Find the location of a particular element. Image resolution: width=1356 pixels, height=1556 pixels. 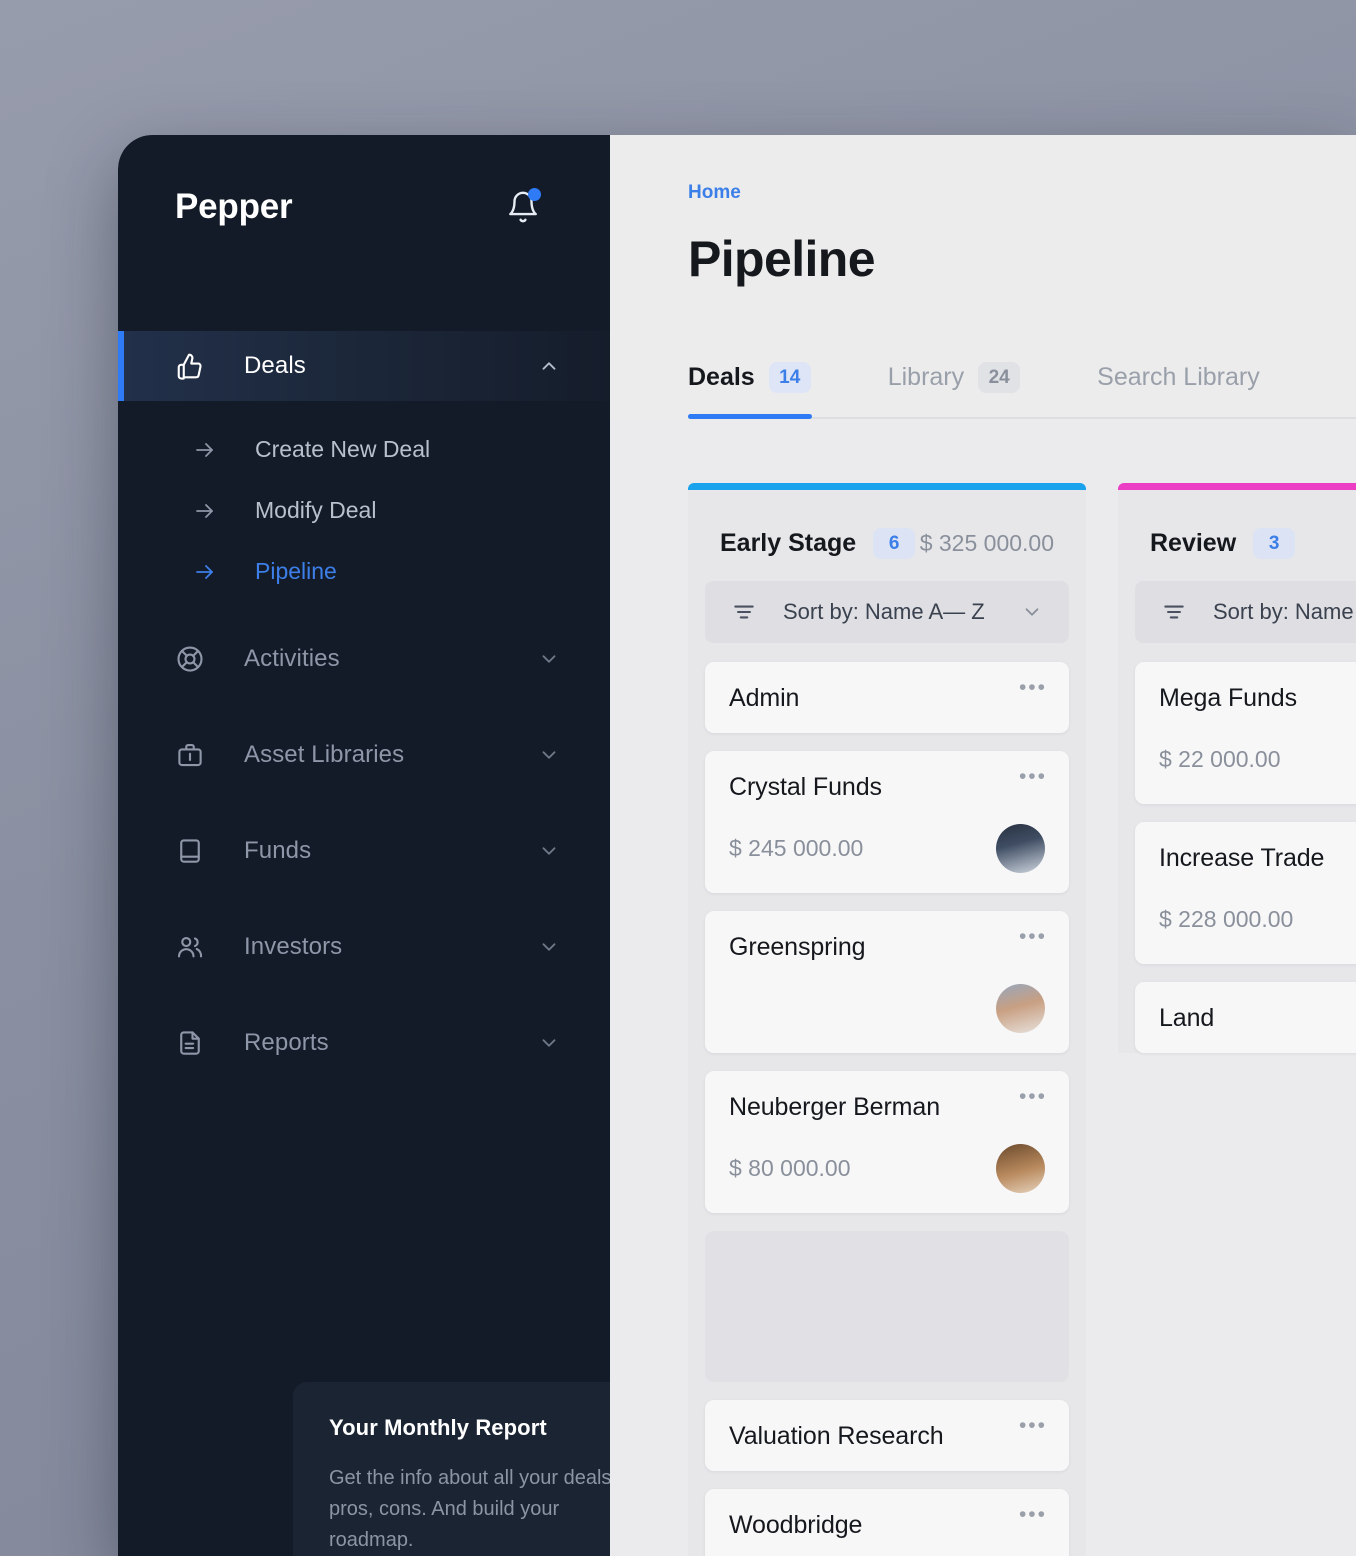

thumbs-up-icon is located at coordinates (190, 366).